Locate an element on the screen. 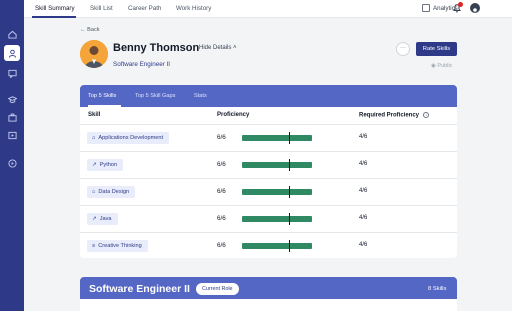 The width and height of the screenshot is (512, 311). tab-skill-summary: Skill Summary is located at coordinates (55, 8).